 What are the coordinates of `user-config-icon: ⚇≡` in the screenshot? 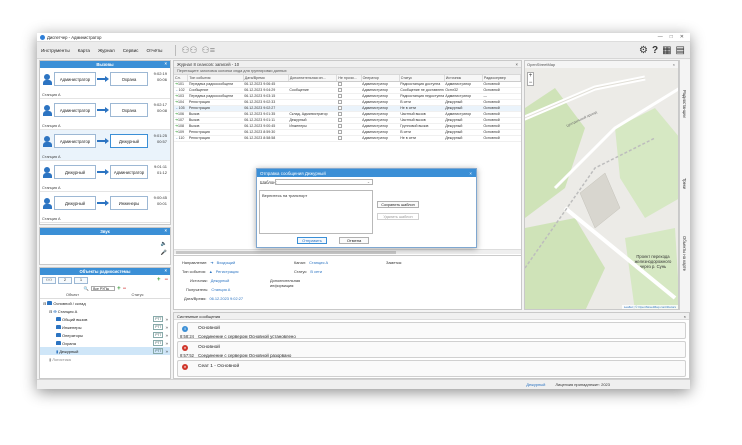 It's located at (208, 50).